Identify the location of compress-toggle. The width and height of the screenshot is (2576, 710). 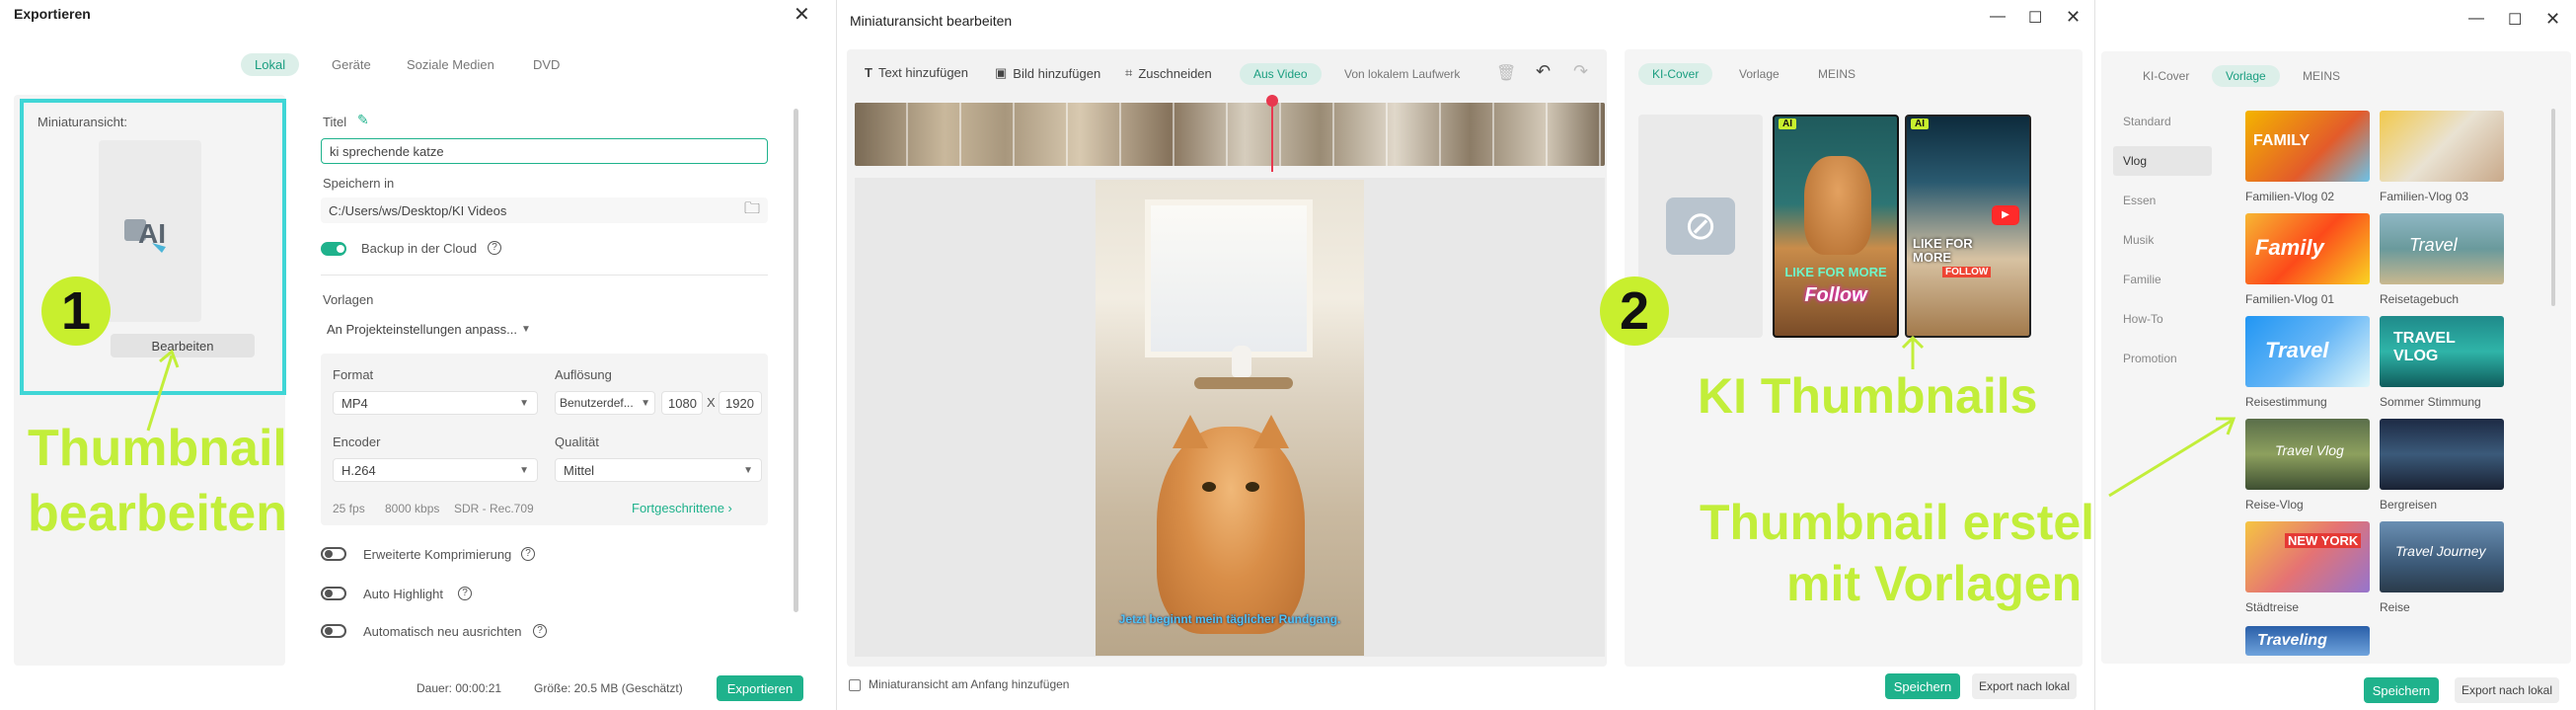
(333, 554).